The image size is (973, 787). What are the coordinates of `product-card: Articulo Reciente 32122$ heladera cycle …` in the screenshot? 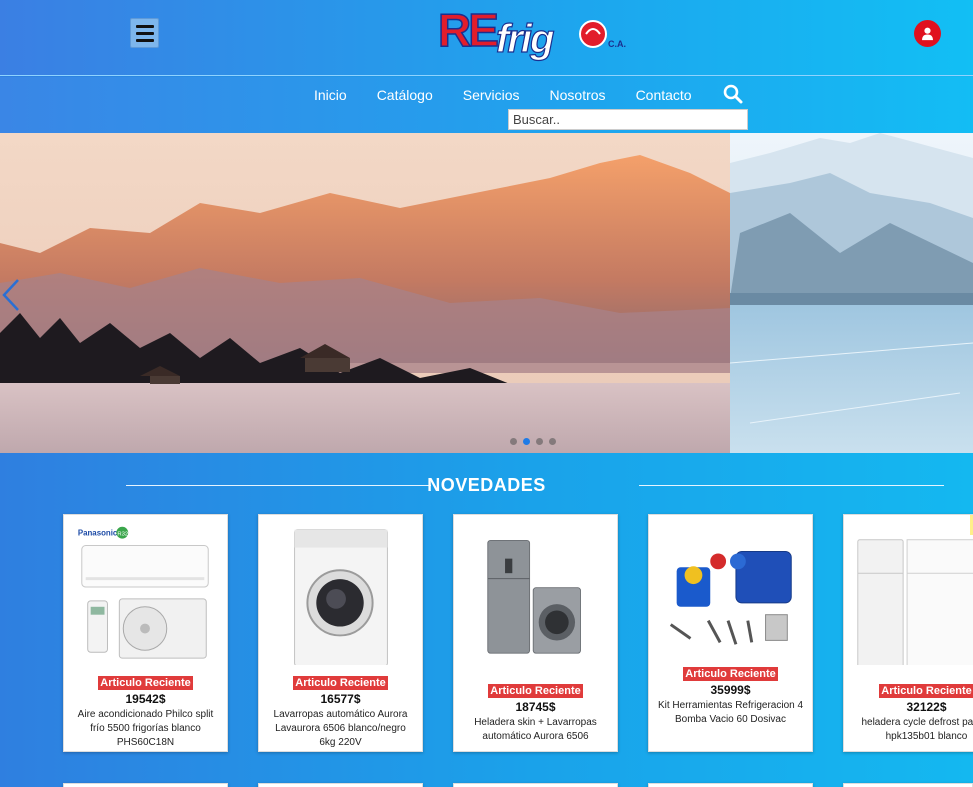 It's located at (908, 633).